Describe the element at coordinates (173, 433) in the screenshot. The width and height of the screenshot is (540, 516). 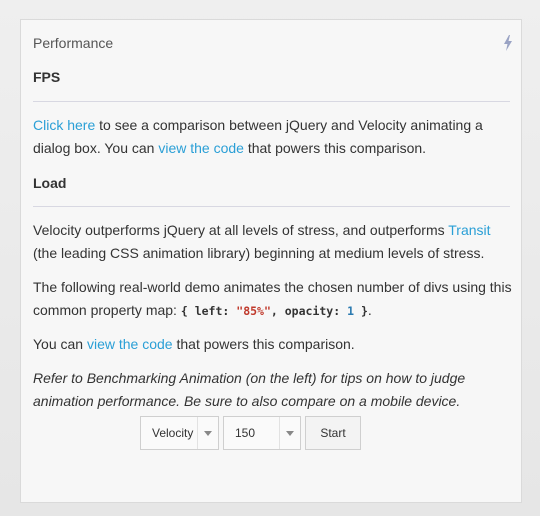
I see `engine-select-value: Velocity` at that location.